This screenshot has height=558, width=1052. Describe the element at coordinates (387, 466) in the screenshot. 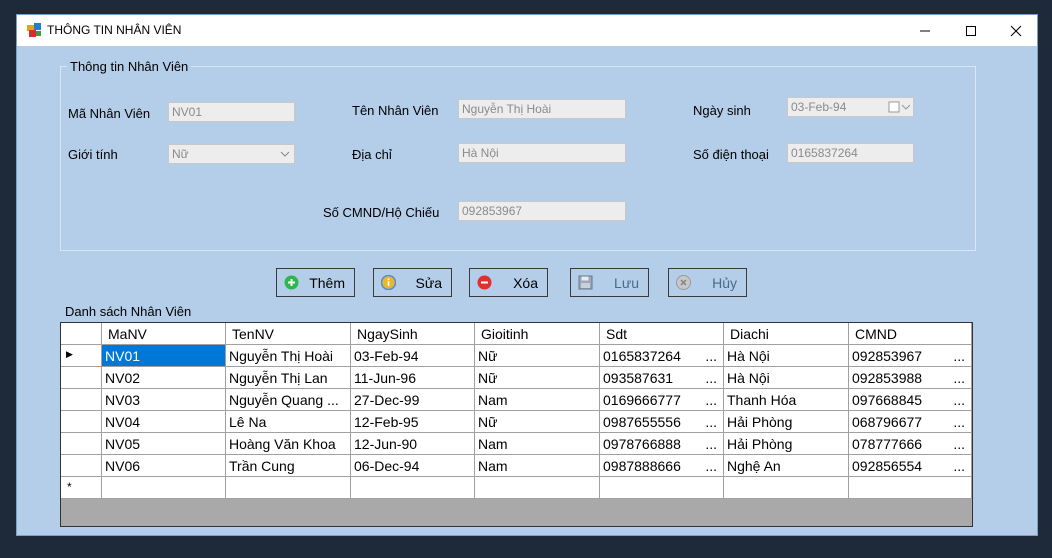

I see `cell-text: 06-Dec-94` at that location.